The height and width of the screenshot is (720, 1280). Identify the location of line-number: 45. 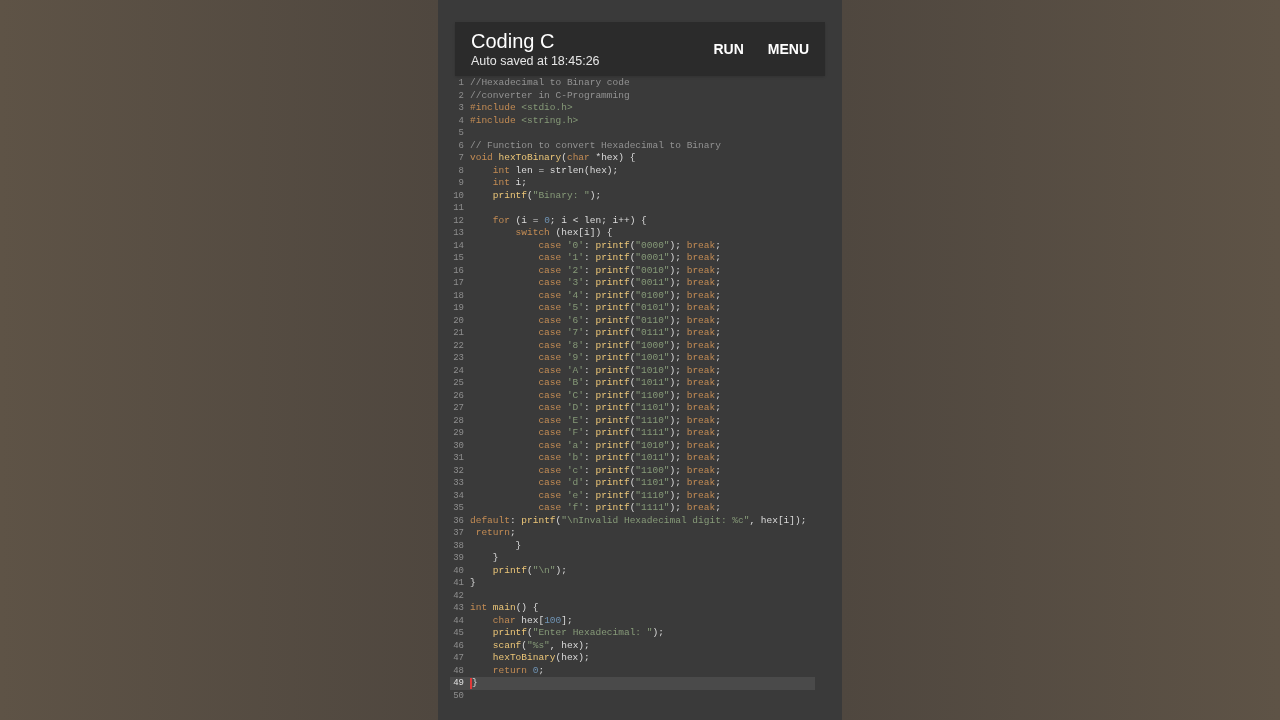
(458, 633).